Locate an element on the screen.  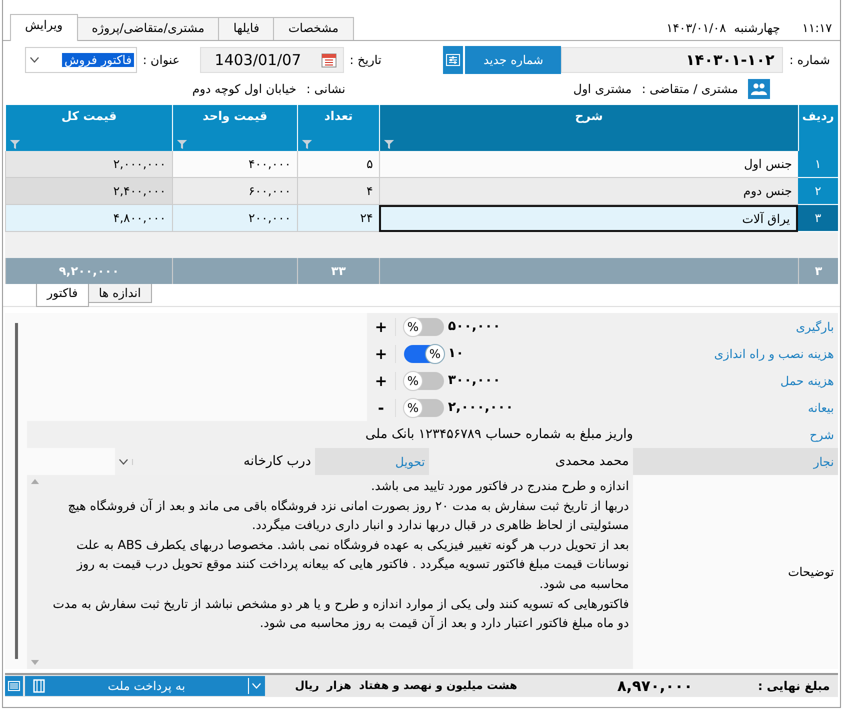
table-cell: ۶۰۰,۰۰۰ is located at coordinates (234, 191).